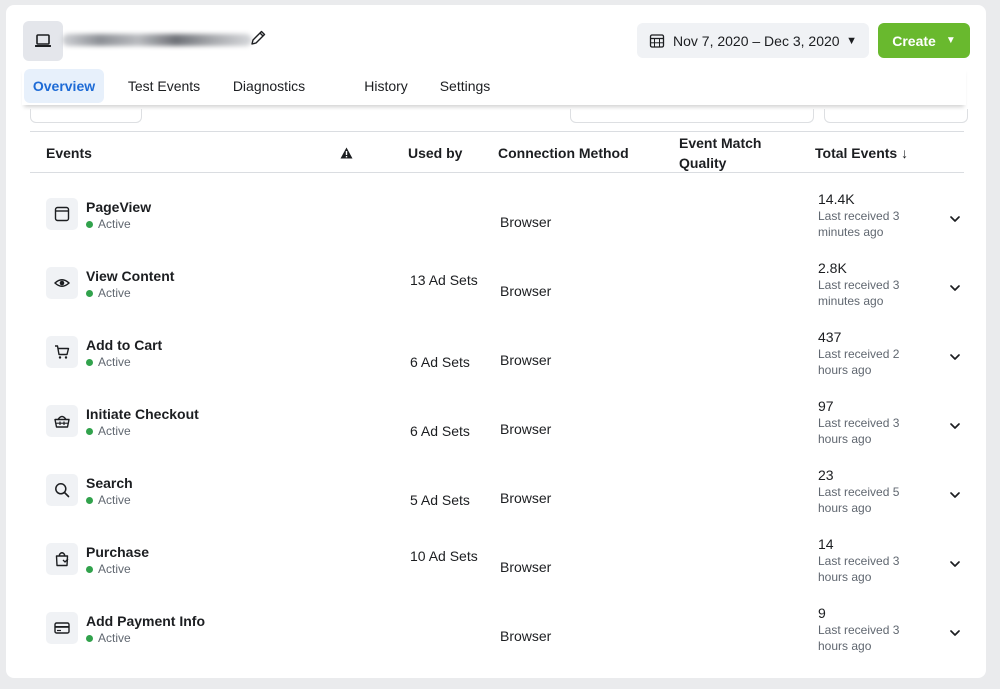 This screenshot has height=689, width=1000. I want to click on cart-icon, so click(62, 352).